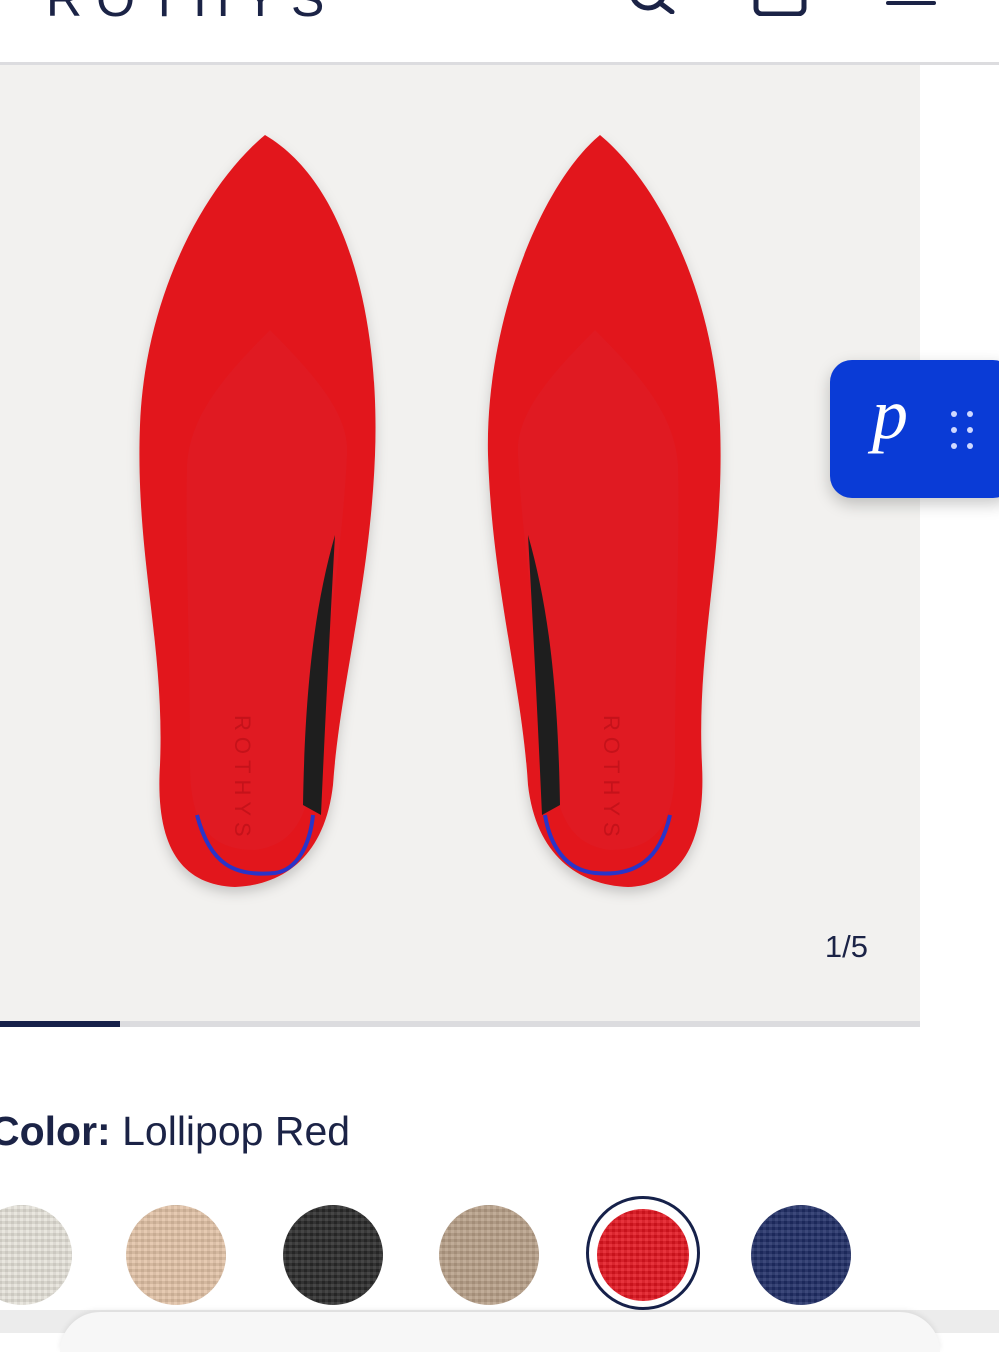 This screenshot has height=1352, width=999. I want to click on brand-logo: ROTHYS, so click(192, 14).